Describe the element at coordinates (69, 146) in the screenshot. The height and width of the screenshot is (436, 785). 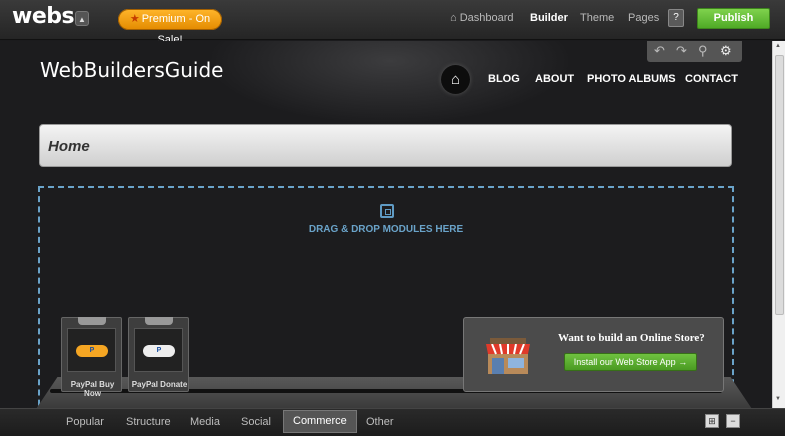
I see `page-title: Home` at that location.